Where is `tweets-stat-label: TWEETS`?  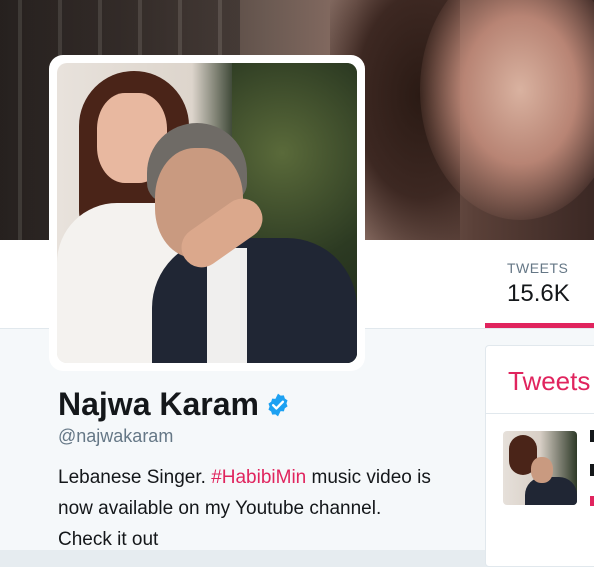
tweets-stat-label: TWEETS is located at coordinates (538, 268).